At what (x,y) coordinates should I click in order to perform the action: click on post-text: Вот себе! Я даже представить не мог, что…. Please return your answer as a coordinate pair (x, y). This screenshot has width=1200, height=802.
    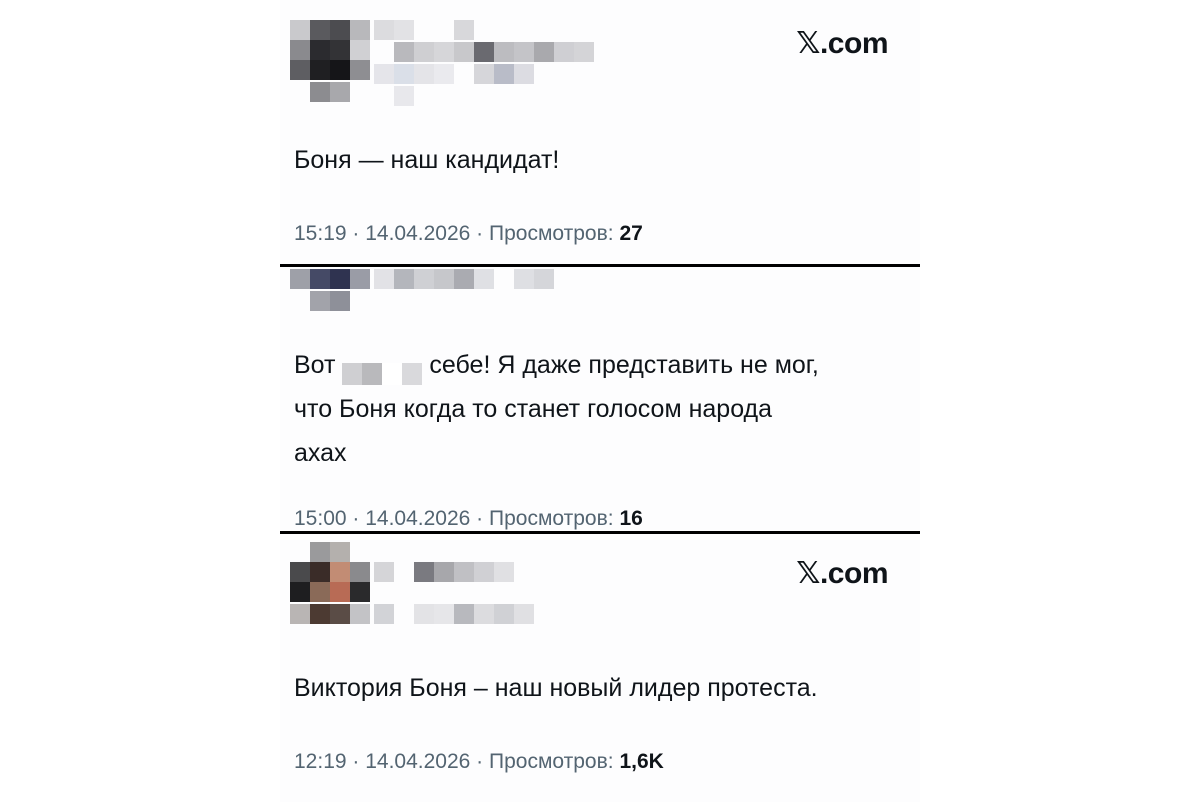
    Looking at the image, I should click on (556, 409).